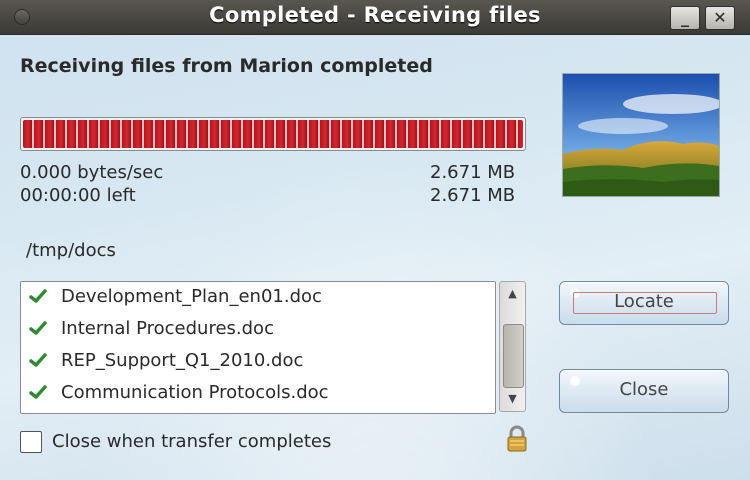 The image size is (750, 480). What do you see at coordinates (473, 172) in the screenshot?
I see `transferred-size: 2.671 MB` at bounding box center [473, 172].